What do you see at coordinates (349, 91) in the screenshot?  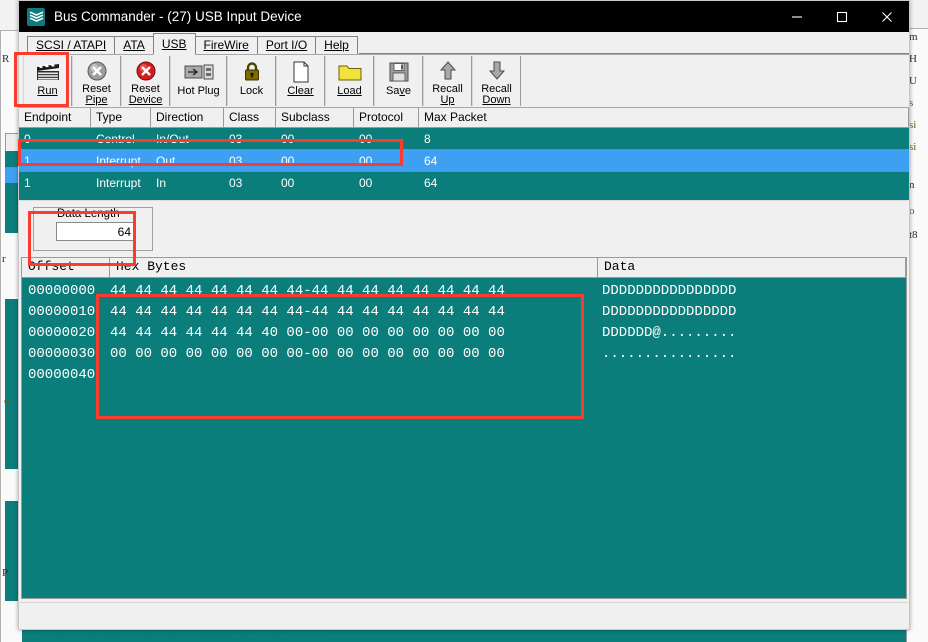 I see `load-label: Load` at bounding box center [349, 91].